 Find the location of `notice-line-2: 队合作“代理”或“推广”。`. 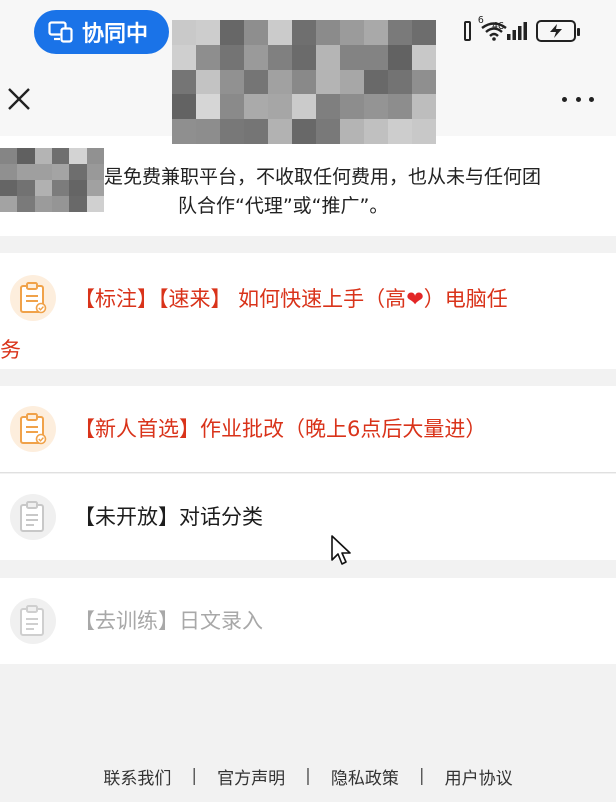

notice-line-2: 队合作“代理”或“推广”。 is located at coordinates (283, 206).